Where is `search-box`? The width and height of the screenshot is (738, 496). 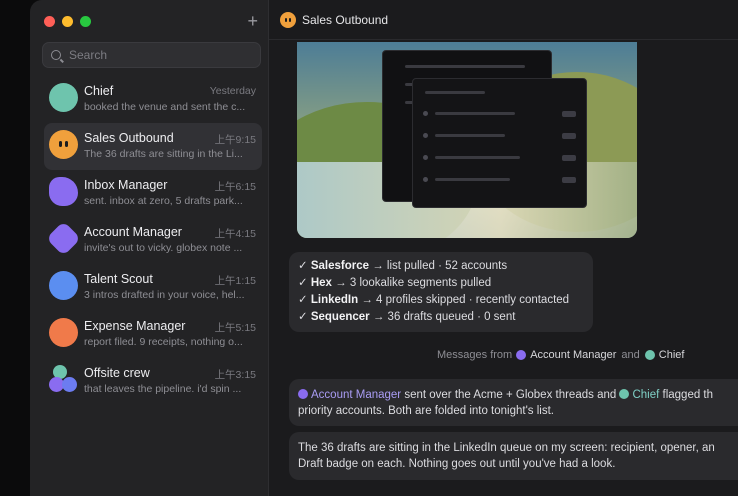
search-box is located at coordinates (151, 55).